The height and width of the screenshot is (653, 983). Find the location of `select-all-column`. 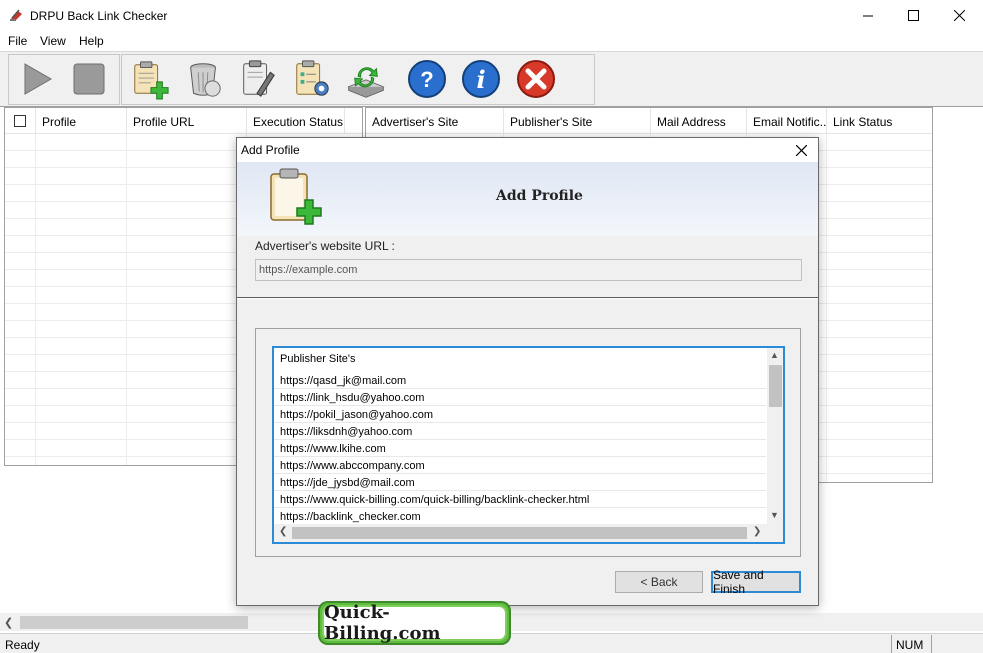

select-all-column is located at coordinates (20, 121).